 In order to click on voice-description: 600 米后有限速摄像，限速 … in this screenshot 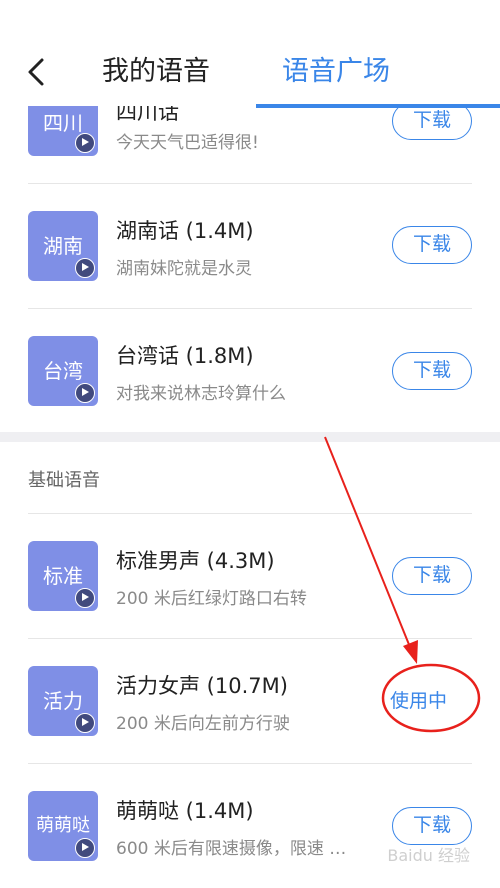, I will do `click(231, 849)`.